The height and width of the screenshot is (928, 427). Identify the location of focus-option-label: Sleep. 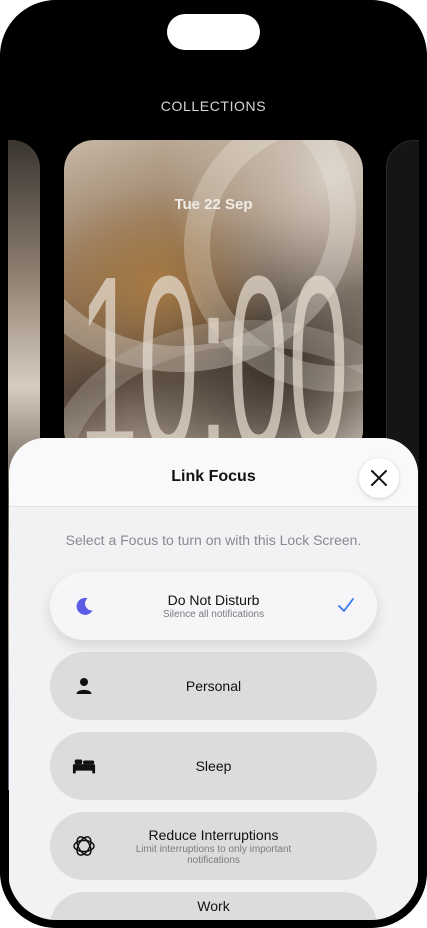
(213, 766).